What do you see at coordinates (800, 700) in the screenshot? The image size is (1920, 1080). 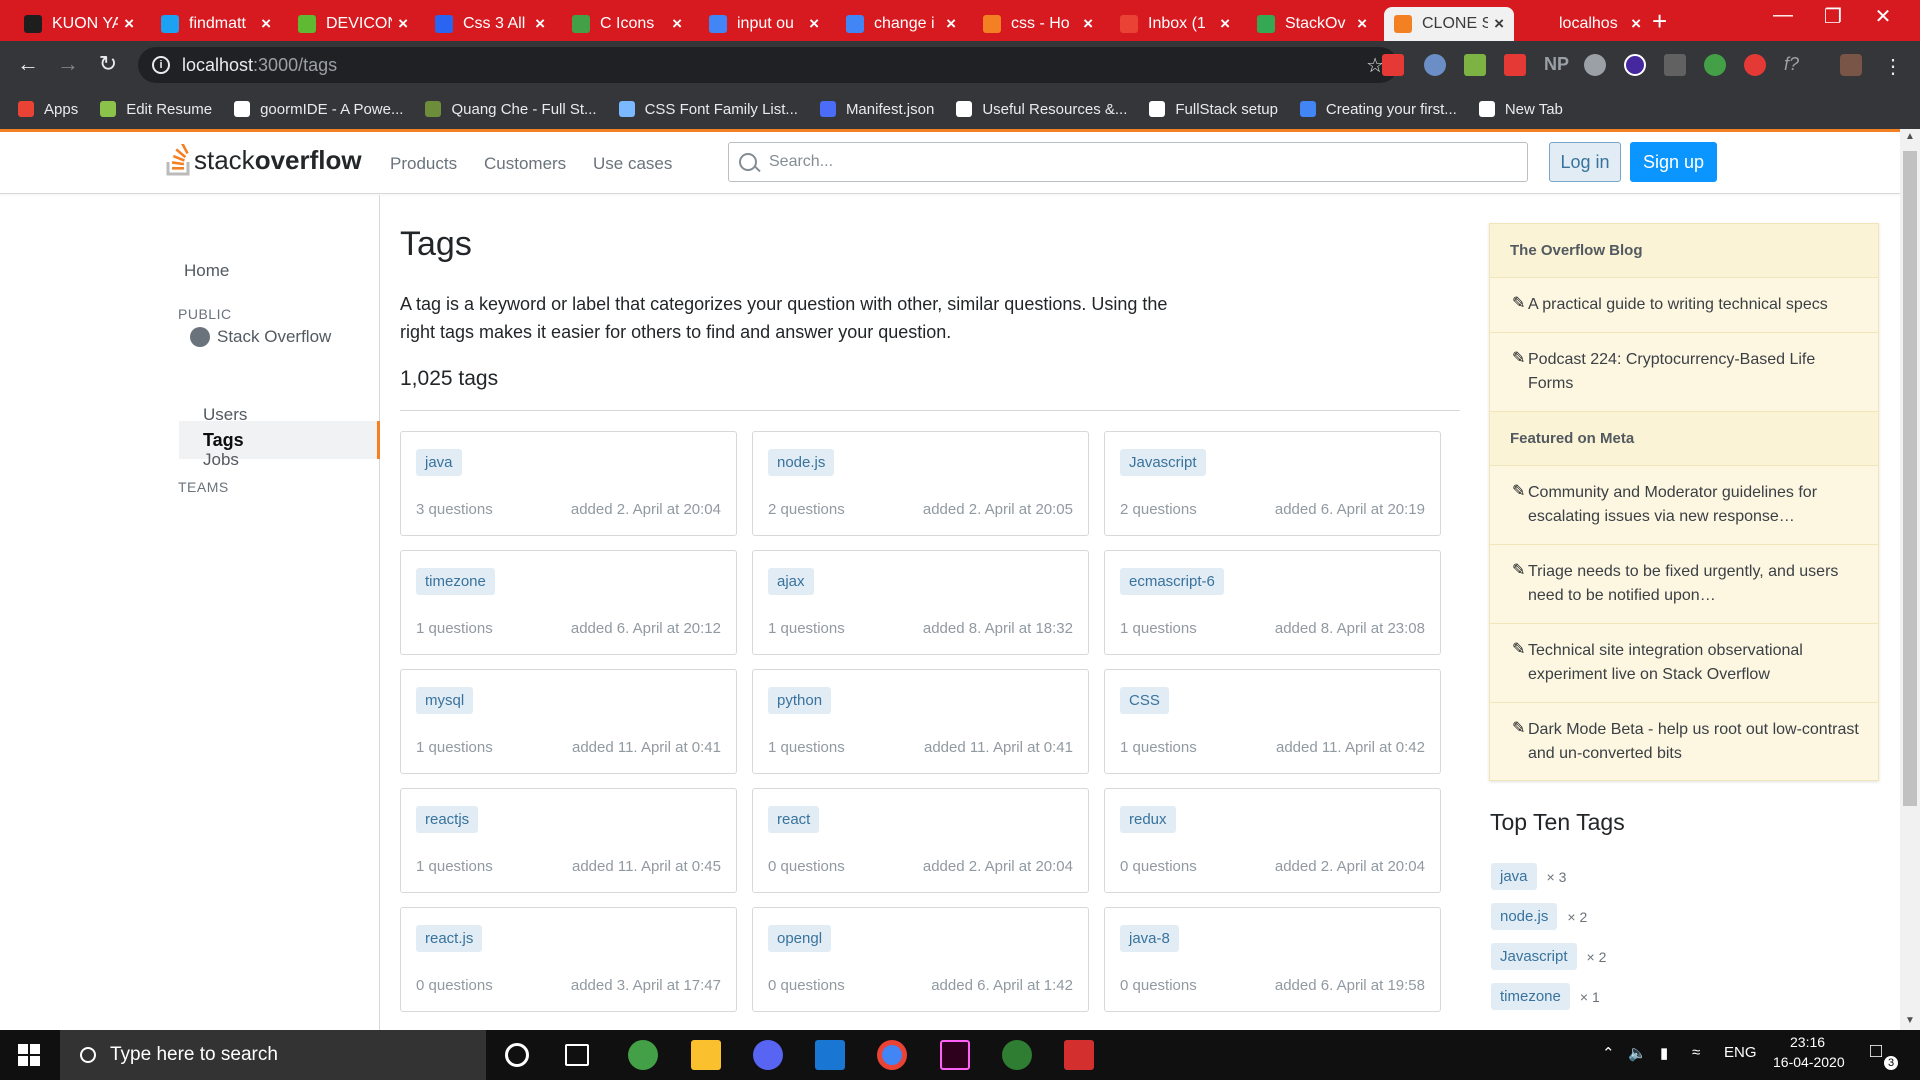 I see `tag-chip: python` at bounding box center [800, 700].